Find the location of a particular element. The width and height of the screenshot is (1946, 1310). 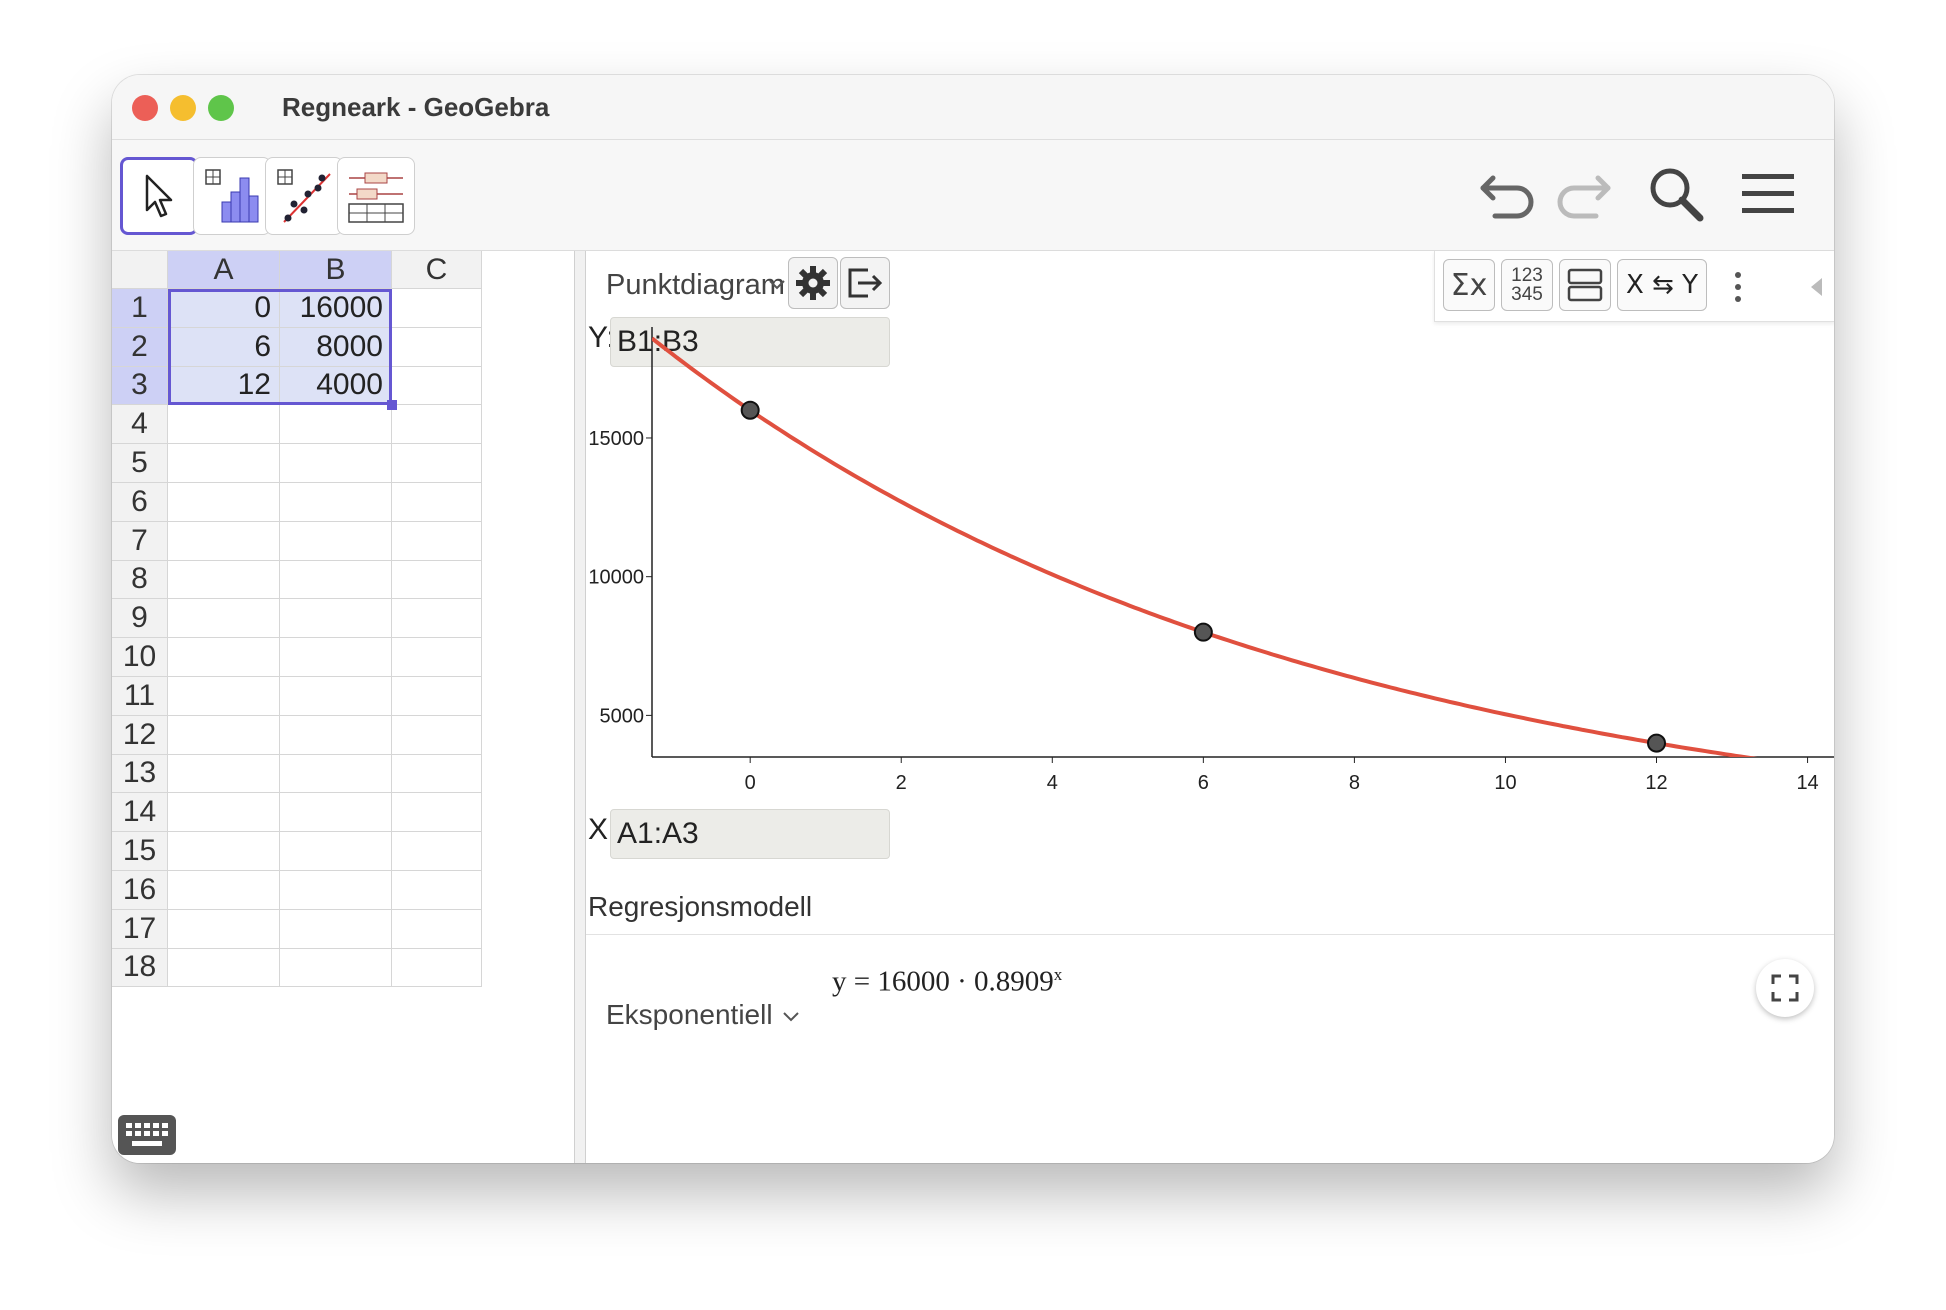

row-header-12: 12 is located at coordinates (140, 735).